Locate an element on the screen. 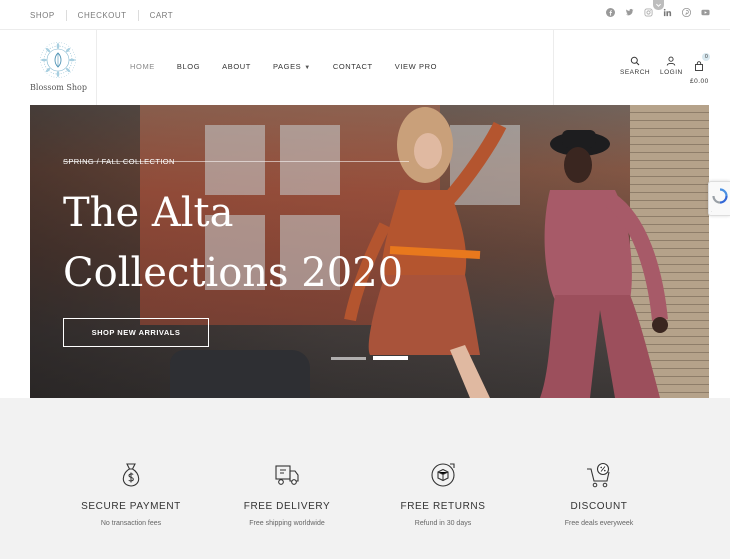  user-icon is located at coordinates (671, 61).